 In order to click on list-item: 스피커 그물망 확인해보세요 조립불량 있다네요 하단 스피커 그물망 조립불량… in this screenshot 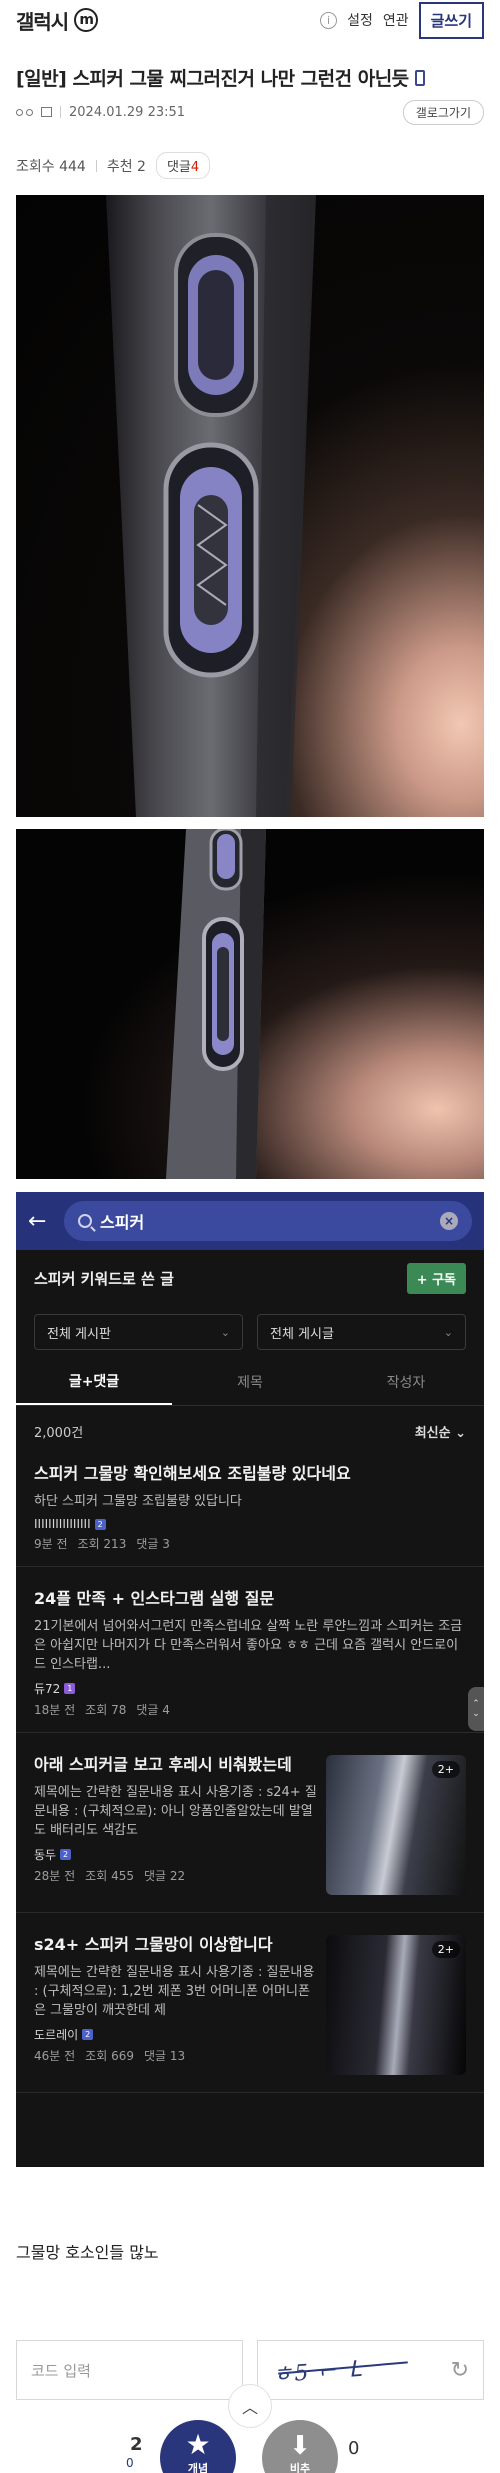, I will do `click(250, 1511)`.